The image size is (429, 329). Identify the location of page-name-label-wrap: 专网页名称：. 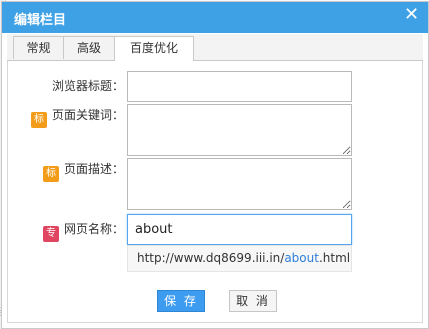
(83, 230).